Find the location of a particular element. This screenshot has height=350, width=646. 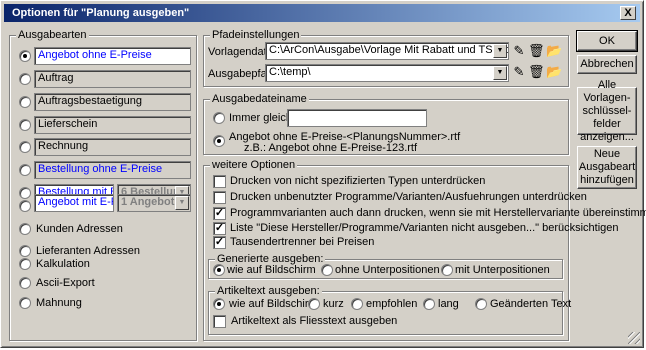

ausgabe-label: Ausgabepfad is located at coordinates (240, 74).